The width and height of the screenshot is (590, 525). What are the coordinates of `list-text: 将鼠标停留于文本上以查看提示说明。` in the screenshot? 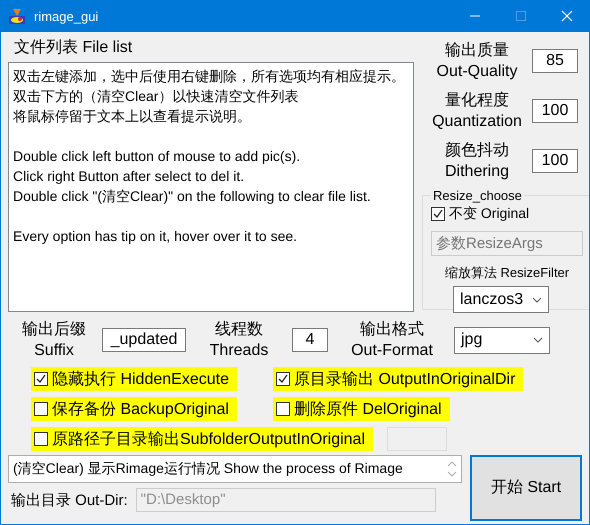 It's located at (132, 116).